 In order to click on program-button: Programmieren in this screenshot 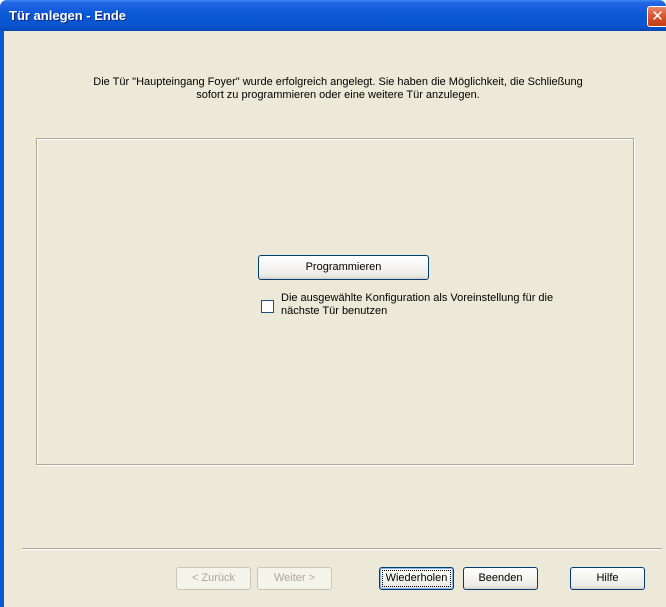, I will do `click(343, 267)`.